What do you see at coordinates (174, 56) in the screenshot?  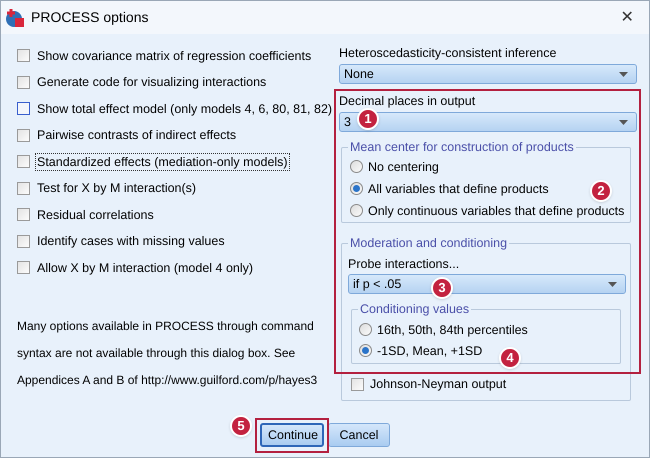 I see `checkbox-label: Show covariance matrix of regression coefficients` at bounding box center [174, 56].